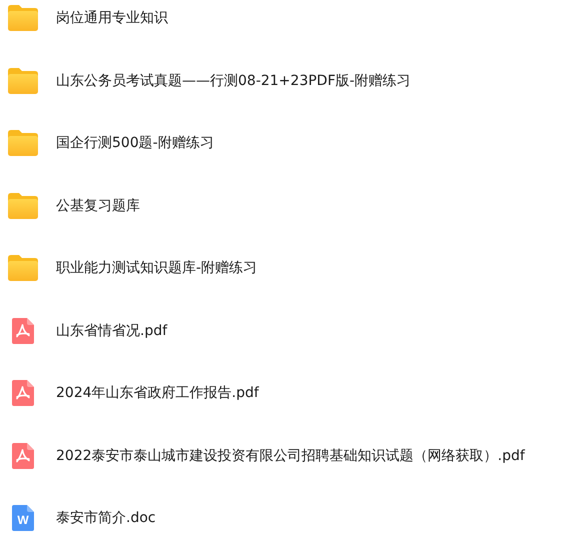  What do you see at coordinates (98, 205) in the screenshot?
I see `file-name: 公基复习题库` at bounding box center [98, 205].